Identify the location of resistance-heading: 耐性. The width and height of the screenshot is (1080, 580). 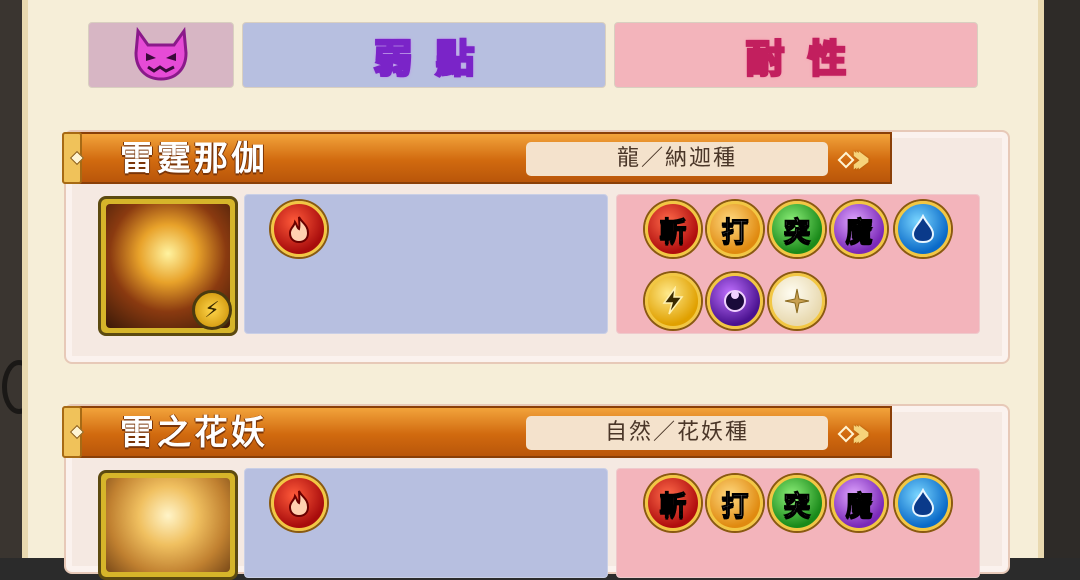
(807, 58).